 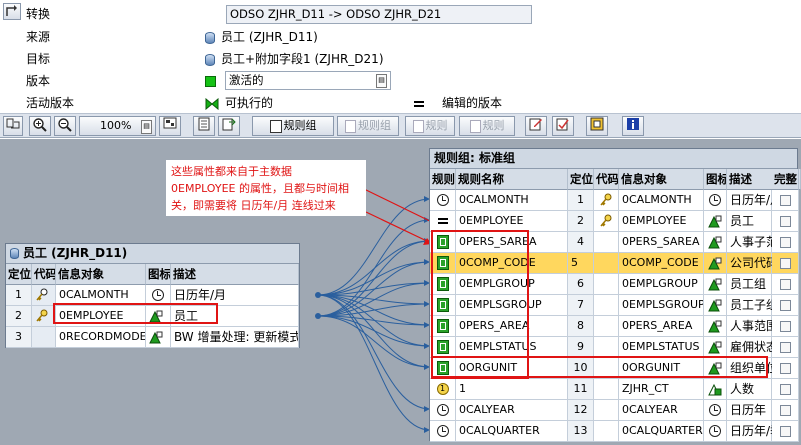 I want to click on row-position: 11, so click(x=581, y=389).